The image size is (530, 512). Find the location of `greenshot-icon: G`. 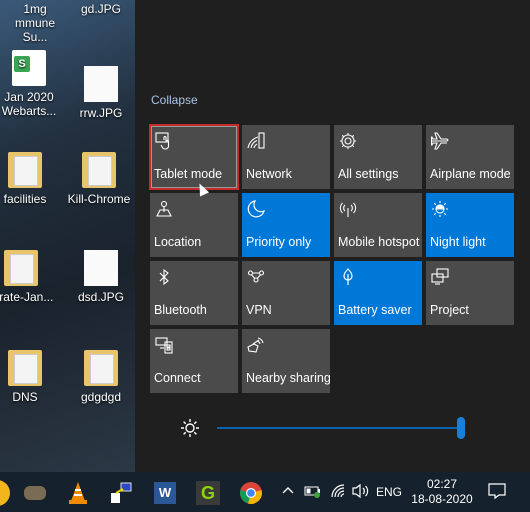

greenshot-icon: G is located at coordinates (208, 493).